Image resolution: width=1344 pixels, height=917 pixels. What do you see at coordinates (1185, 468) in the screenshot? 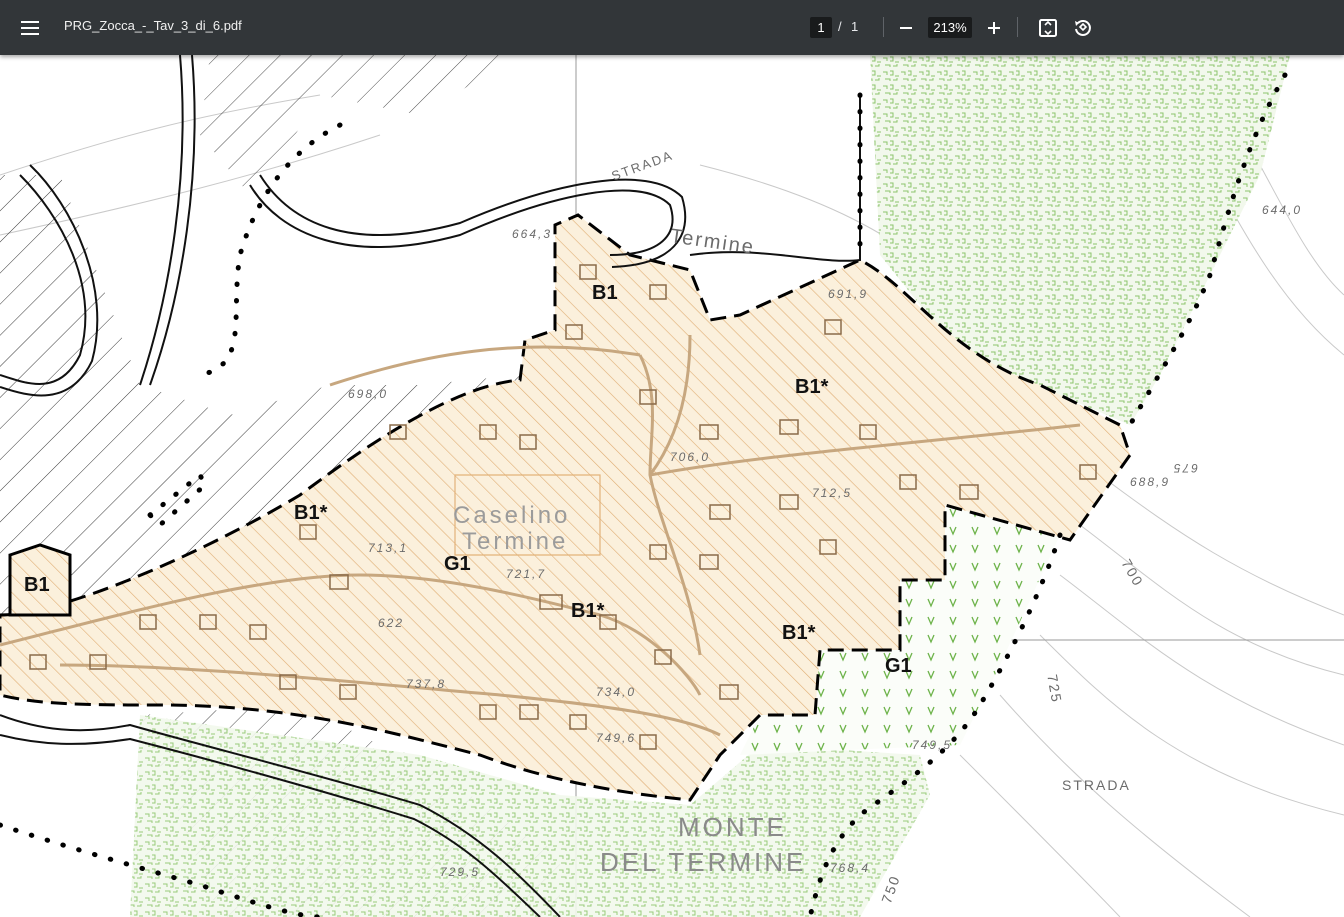
I see `elevation-label: 675` at bounding box center [1185, 468].